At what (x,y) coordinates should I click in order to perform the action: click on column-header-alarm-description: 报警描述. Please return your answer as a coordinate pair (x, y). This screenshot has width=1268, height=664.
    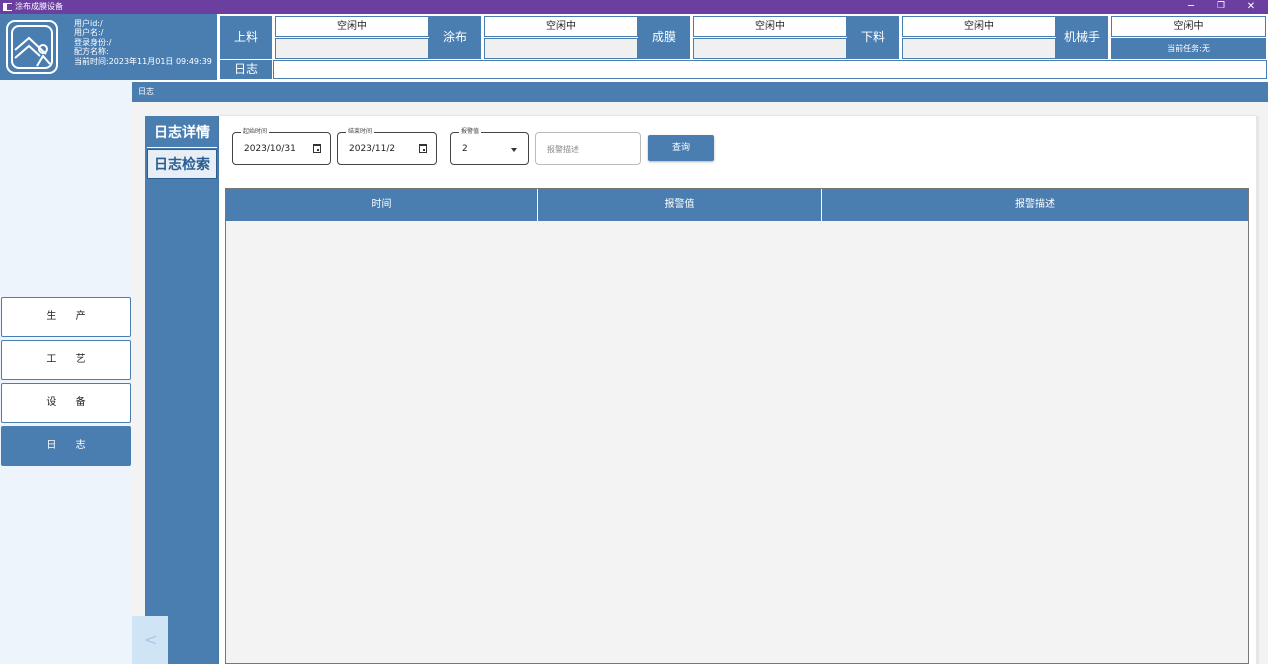
    Looking at the image, I should click on (1035, 205).